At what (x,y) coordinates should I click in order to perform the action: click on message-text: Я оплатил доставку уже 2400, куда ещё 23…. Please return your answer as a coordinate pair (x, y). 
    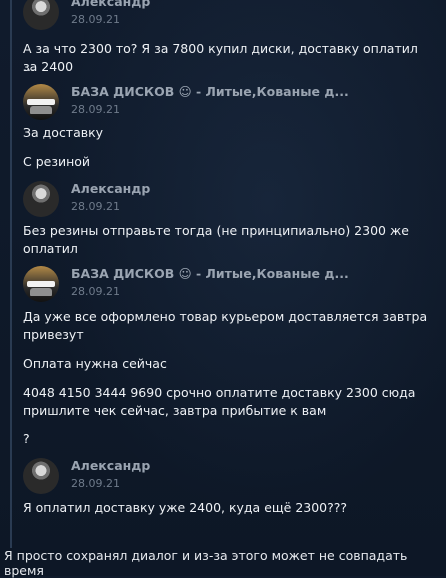
    Looking at the image, I should click on (185, 507).